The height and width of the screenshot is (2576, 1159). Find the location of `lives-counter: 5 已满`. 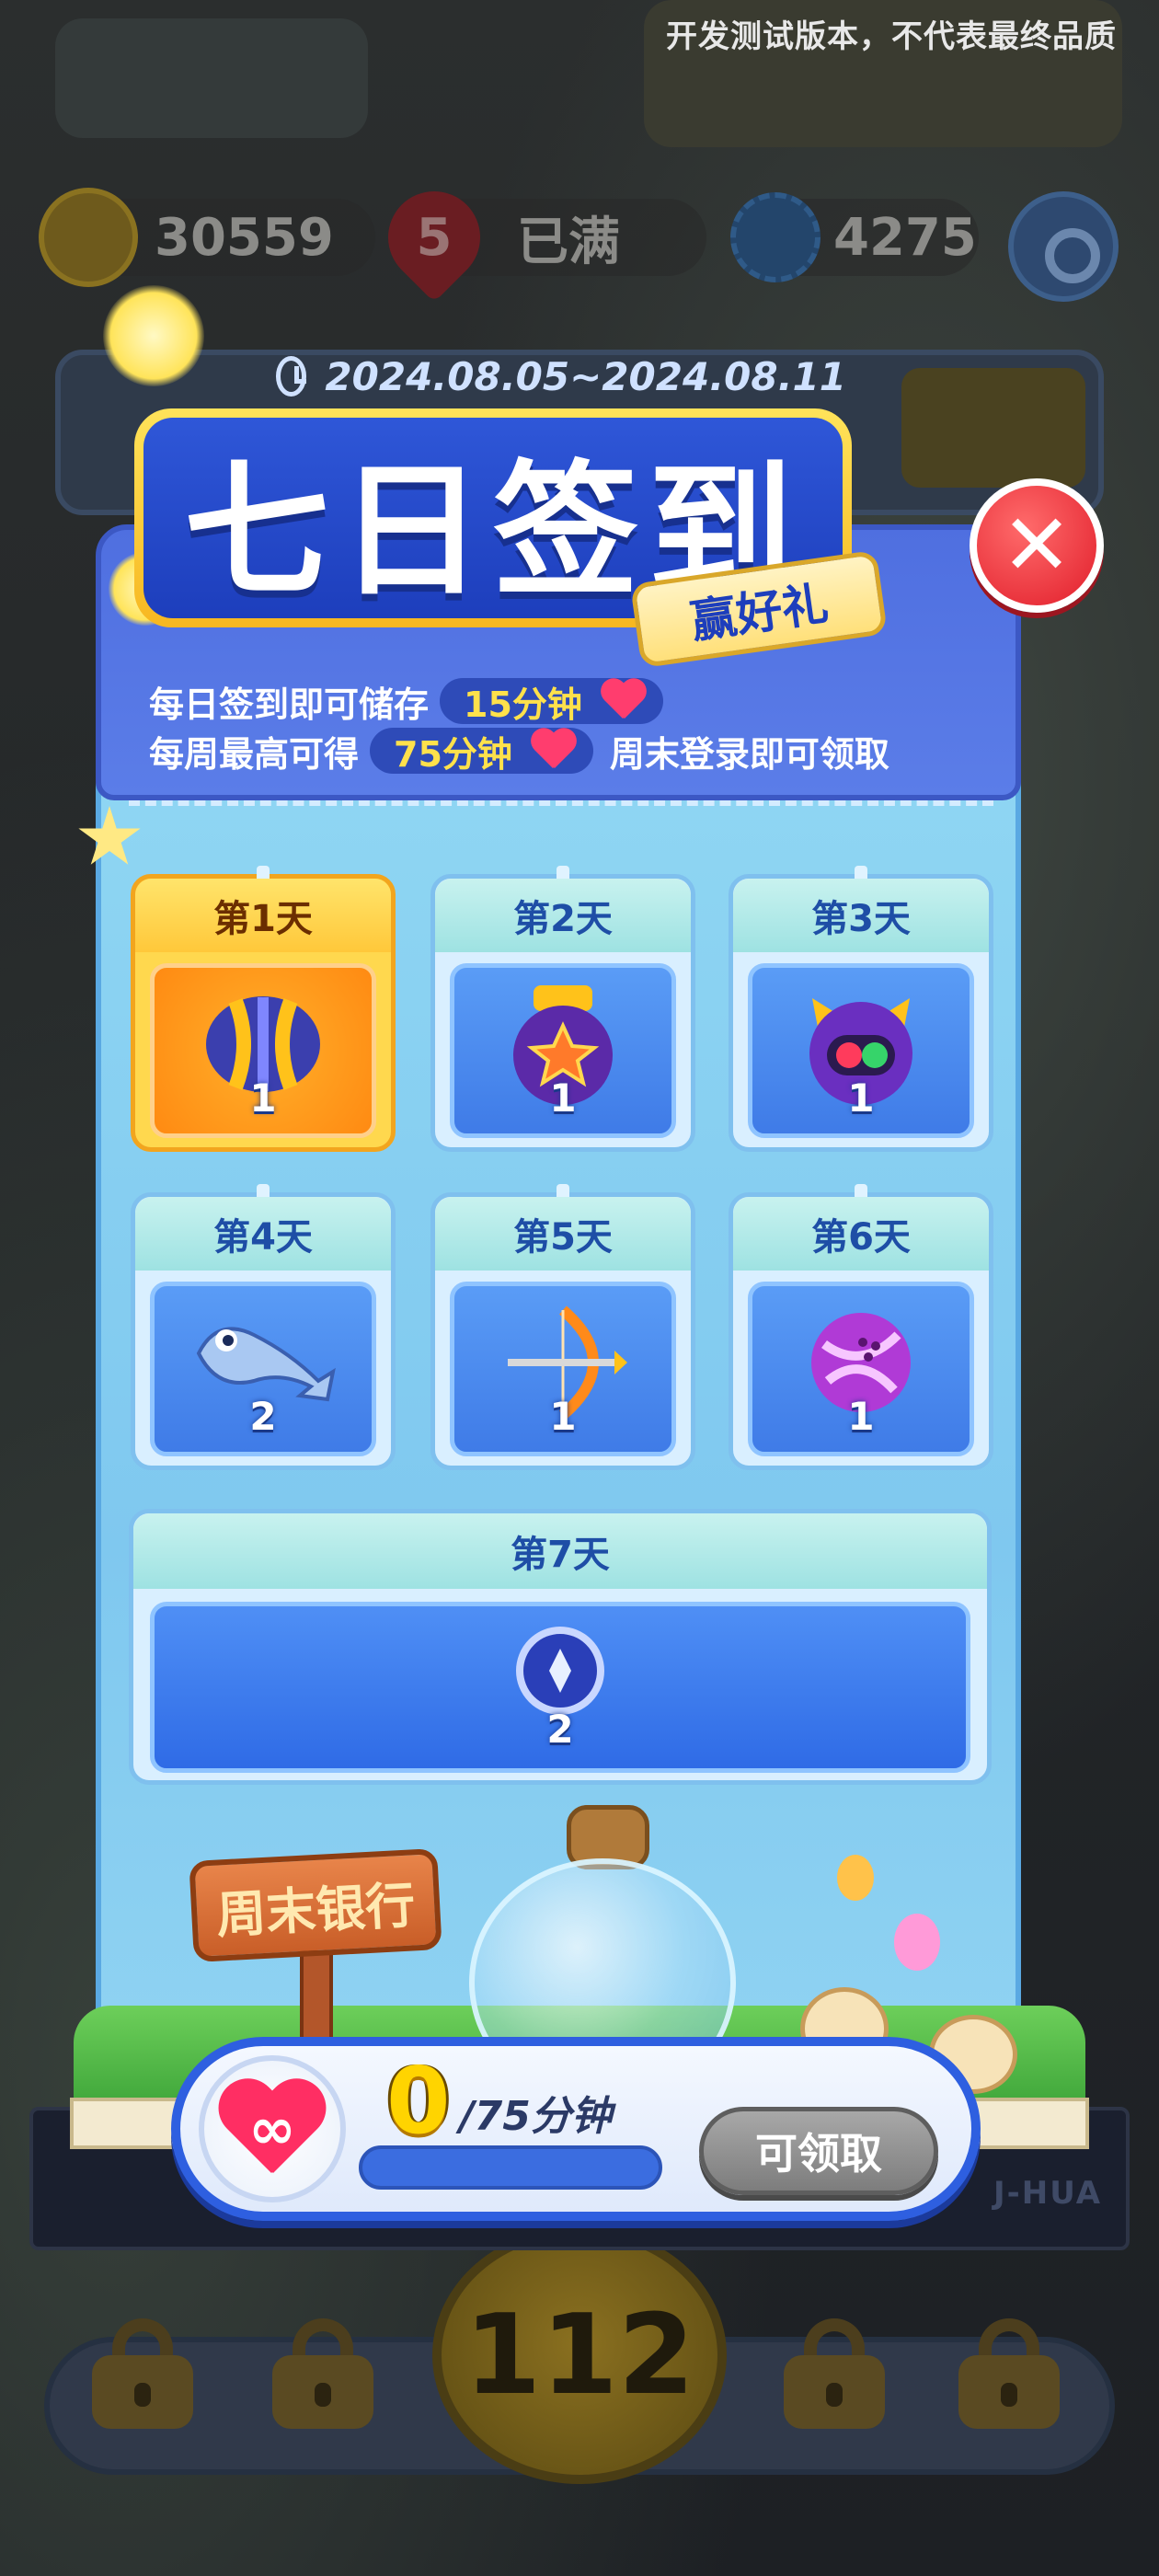

lives-counter: 5 已满 is located at coordinates (537, 237).